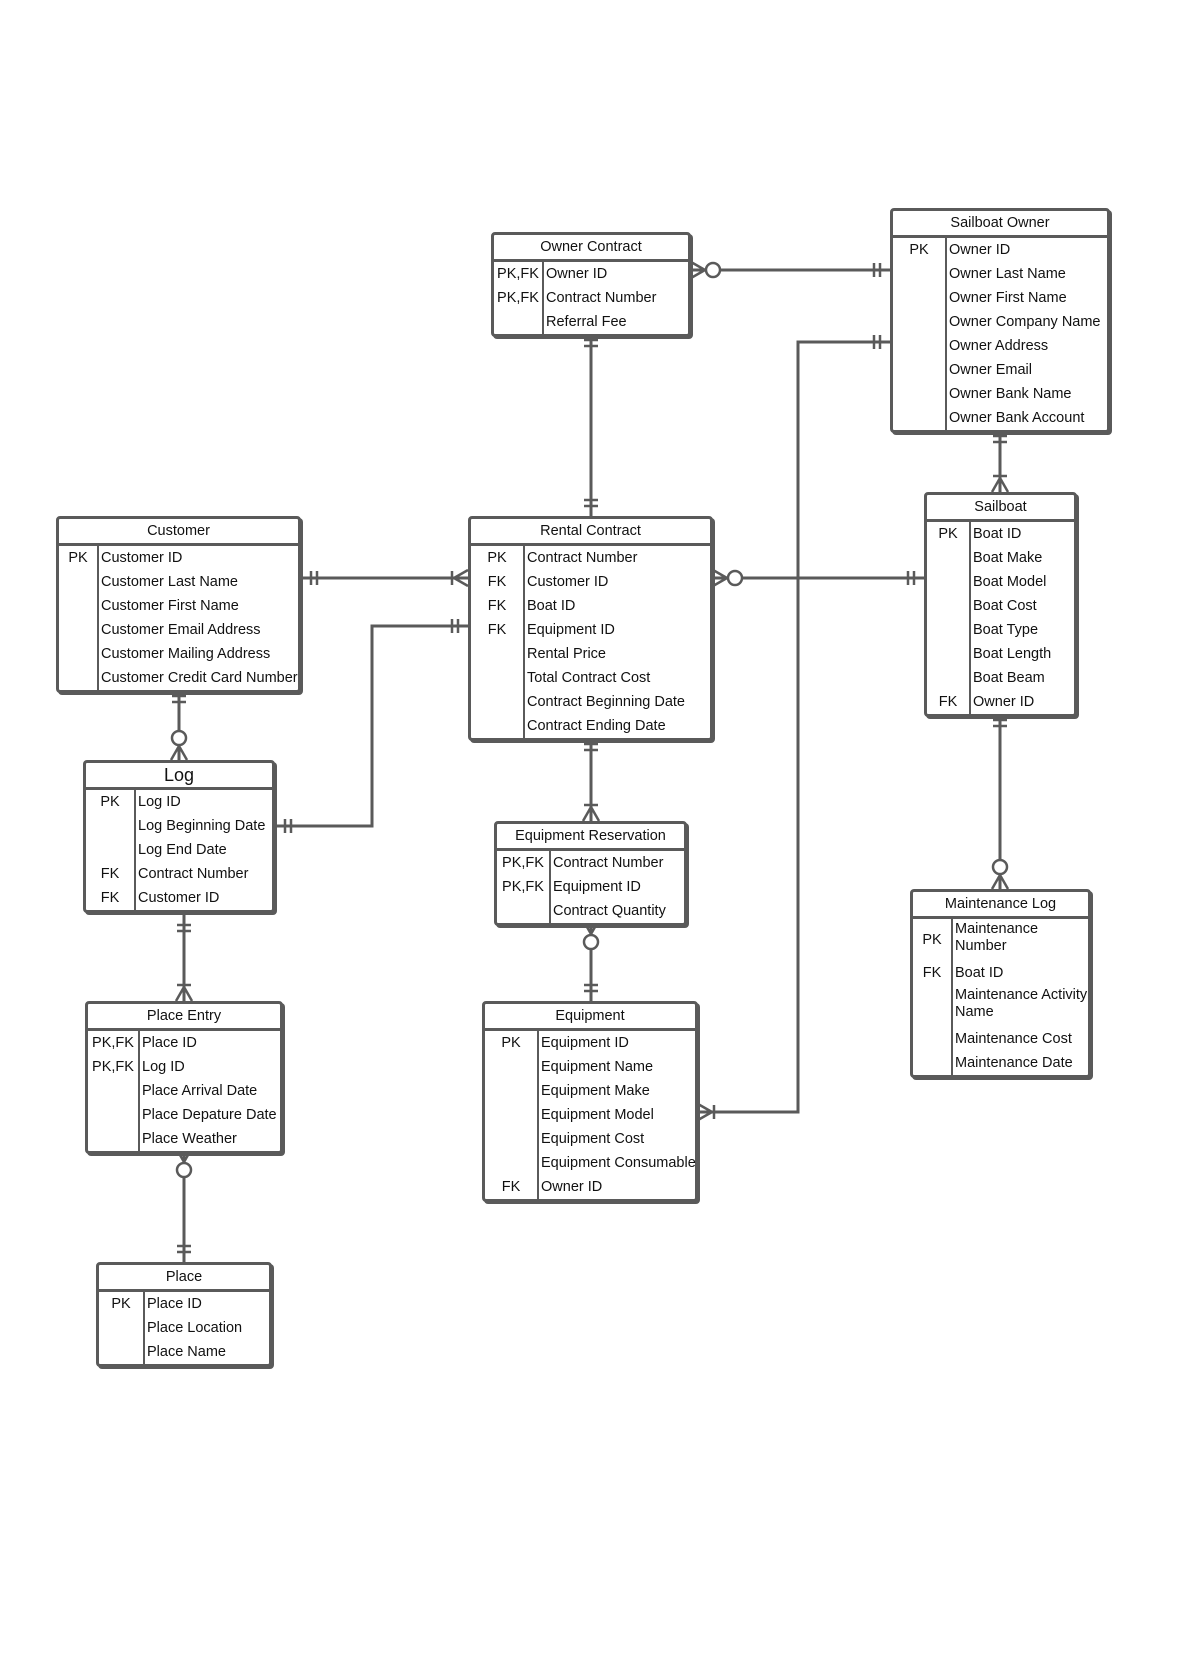 This screenshot has width=1200, height=1657. What do you see at coordinates (1008, 298) in the screenshot?
I see `attribute-name: Owner First Name` at bounding box center [1008, 298].